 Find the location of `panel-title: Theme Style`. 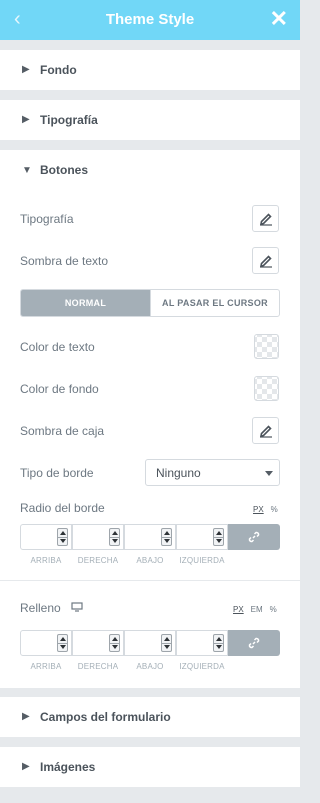

panel-title: Theme Style is located at coordinates (150, 19).